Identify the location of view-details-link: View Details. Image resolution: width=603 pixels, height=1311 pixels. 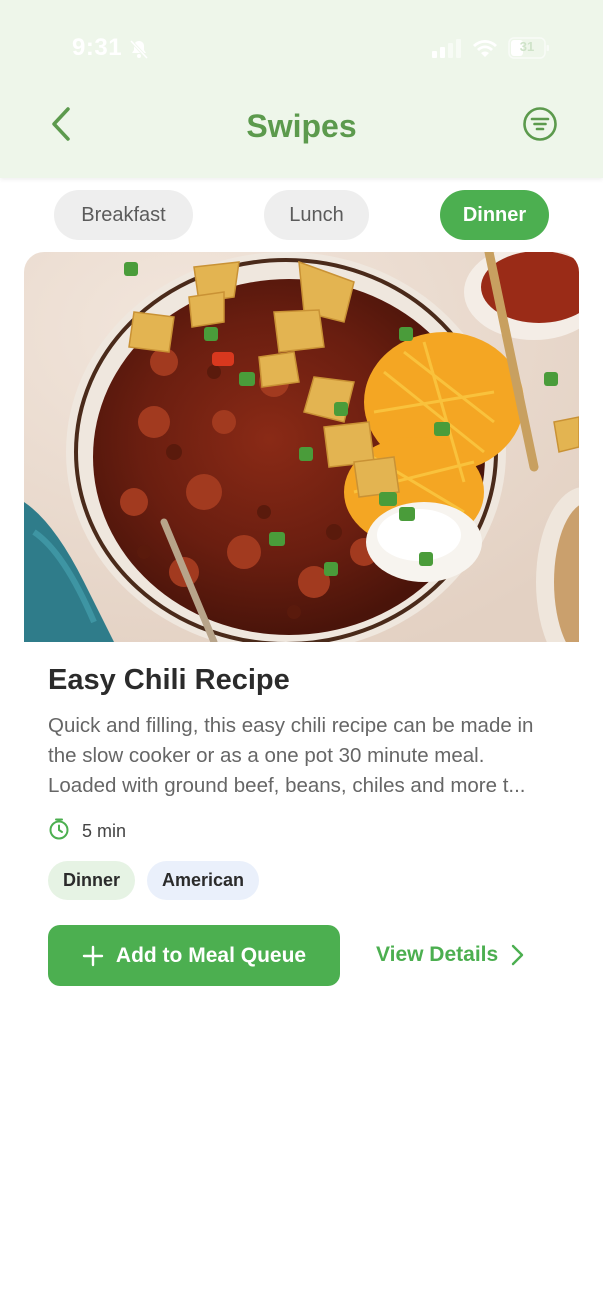
(450, 955).